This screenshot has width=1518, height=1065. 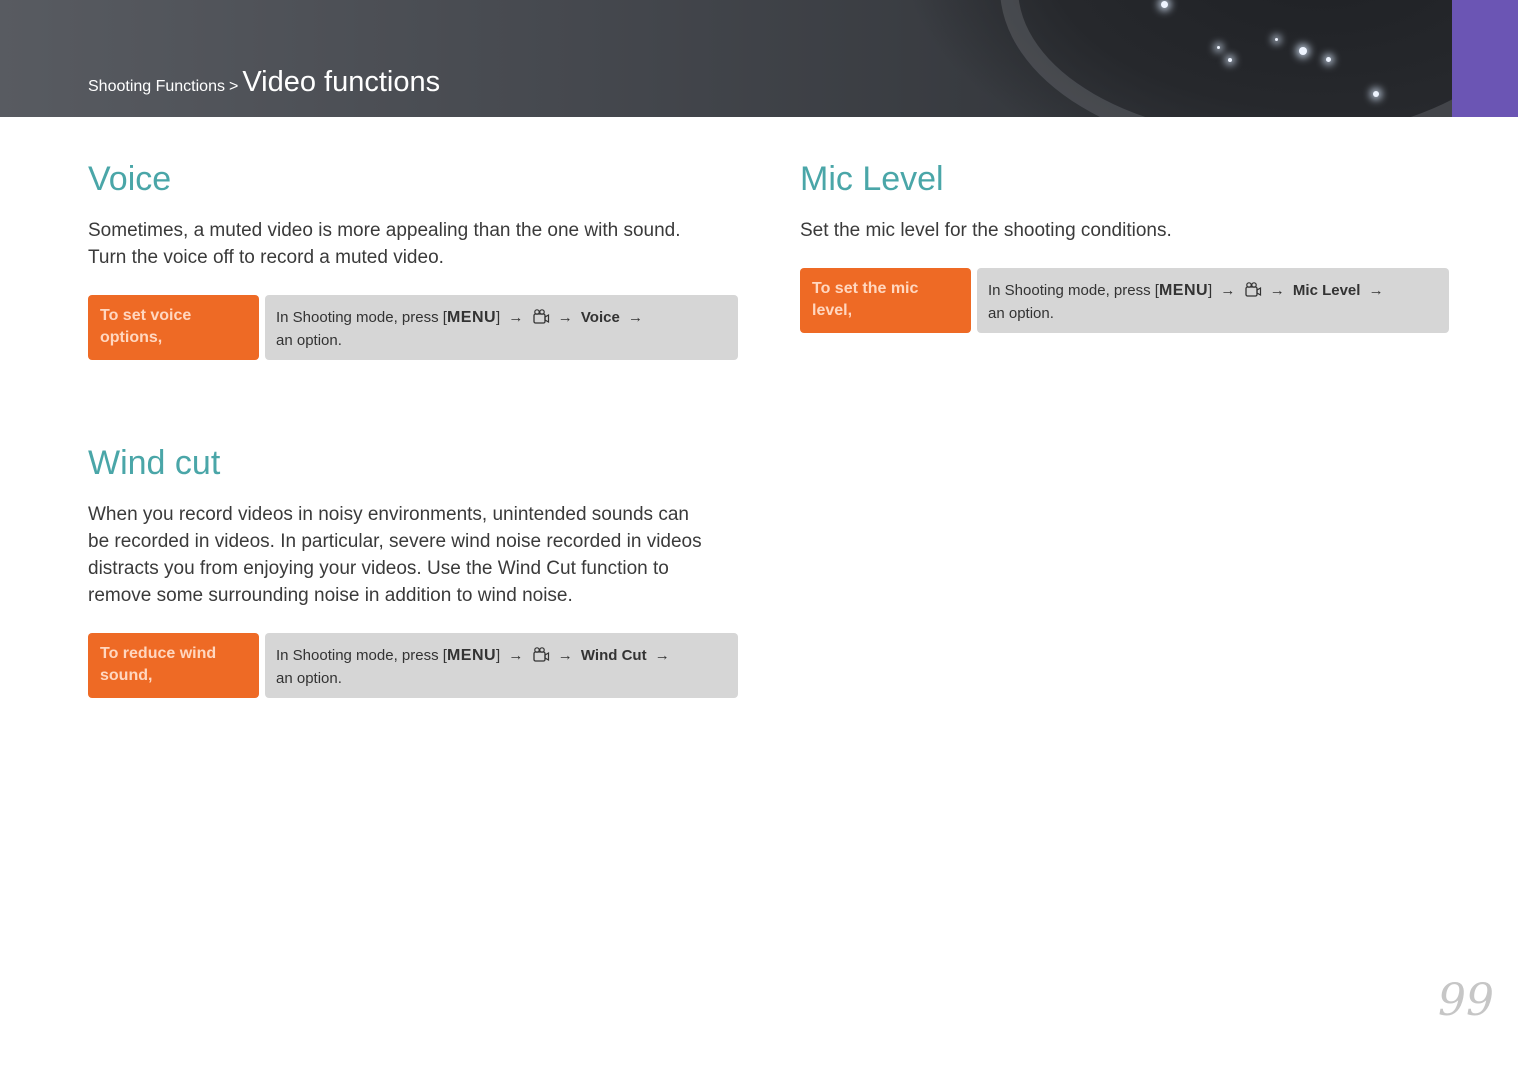 What do you see at coordinates (1326, 290) in the screenshot?
I see `steps-target: Mic Level` at bounding box center [1326, 290].